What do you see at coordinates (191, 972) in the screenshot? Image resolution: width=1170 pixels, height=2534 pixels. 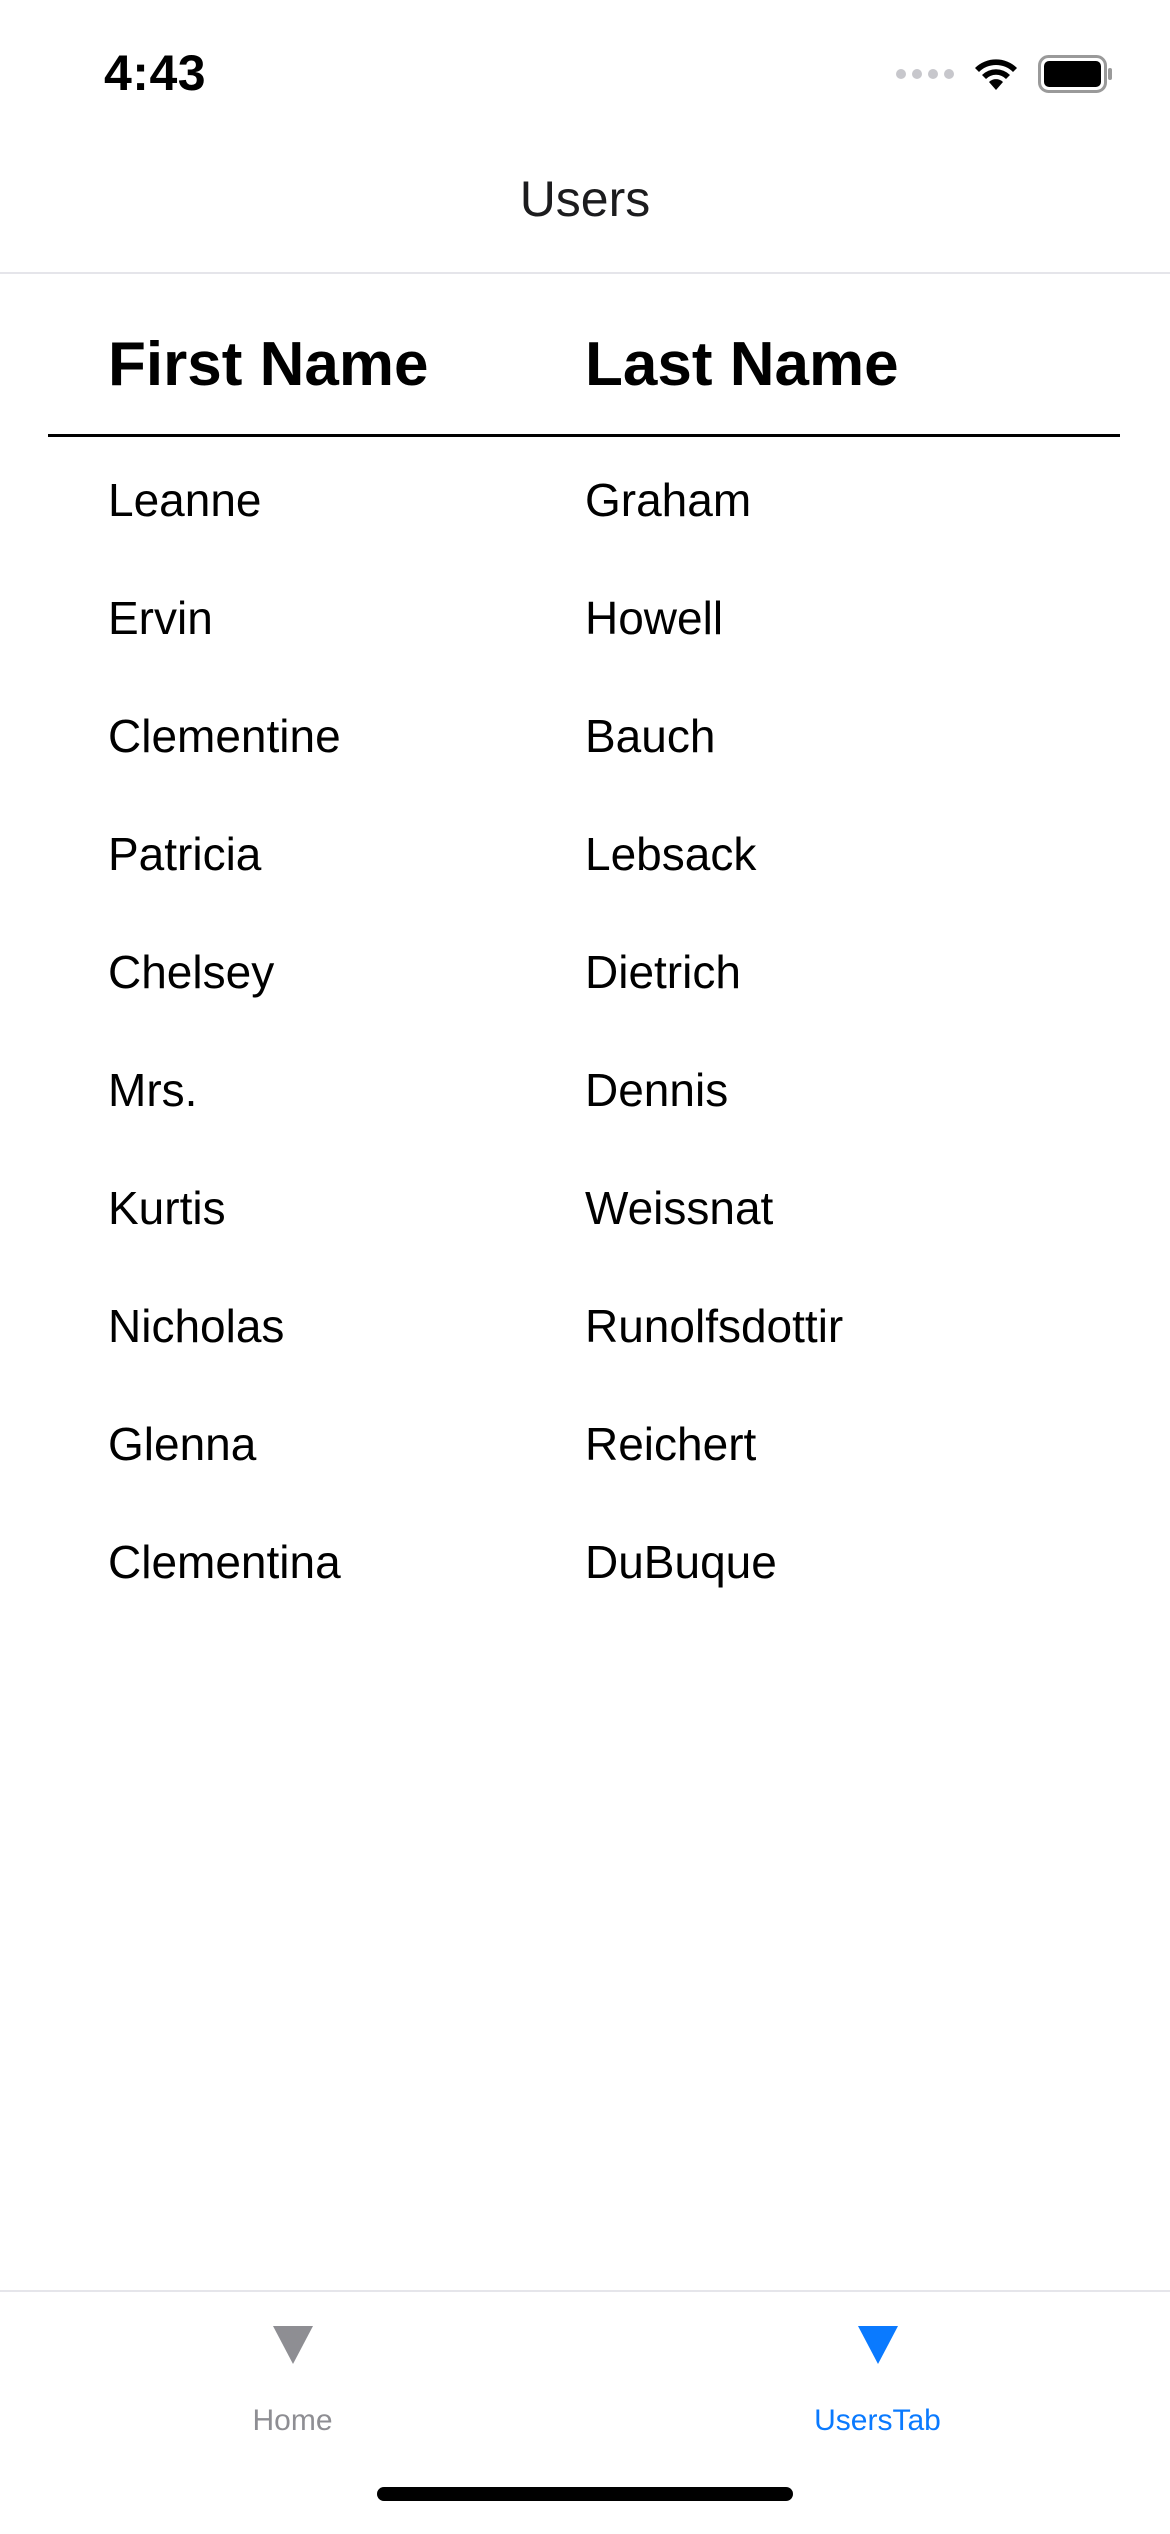 I see `first-name-cell: Chelsey` at bounding box center [191, 972].